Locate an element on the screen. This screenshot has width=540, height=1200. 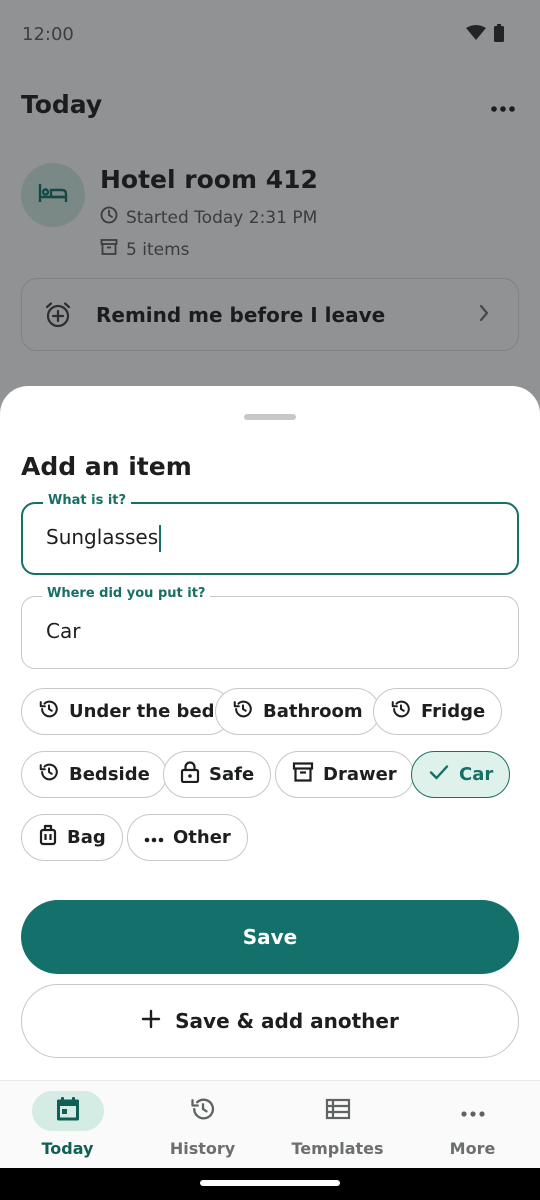
nav-history: History is located at coordinates (202, 1125).